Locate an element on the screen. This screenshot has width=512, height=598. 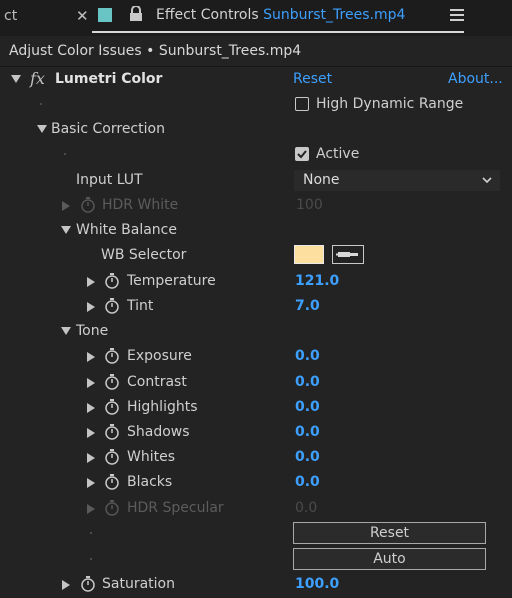
blacks-value: 0.0 is located at coordinates (307, 482).